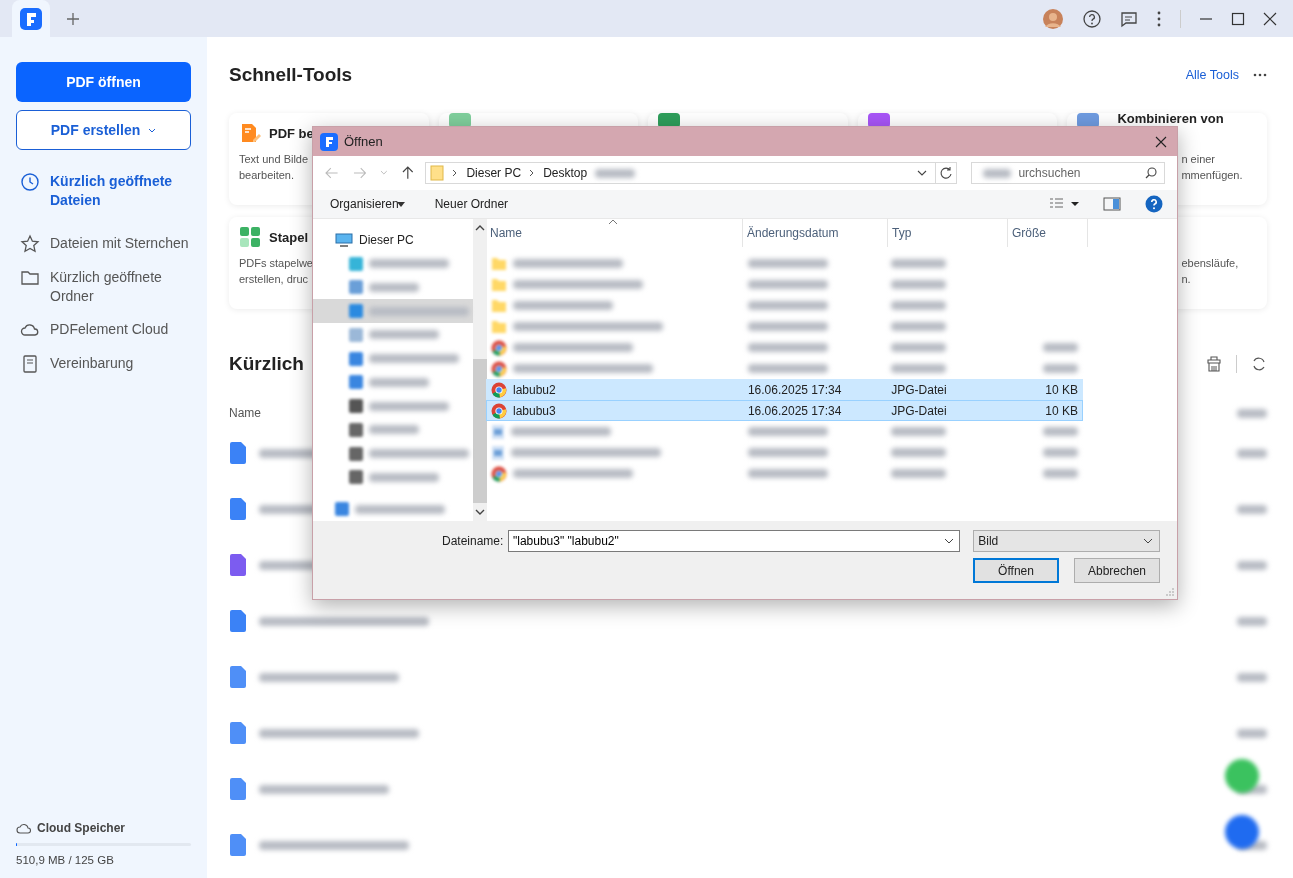 The height and width of the screenshot is (878, 1293). Describe the element at coordinates (472, 541) in the screenshot. I see `filename-label: Dateiname:` at that location.